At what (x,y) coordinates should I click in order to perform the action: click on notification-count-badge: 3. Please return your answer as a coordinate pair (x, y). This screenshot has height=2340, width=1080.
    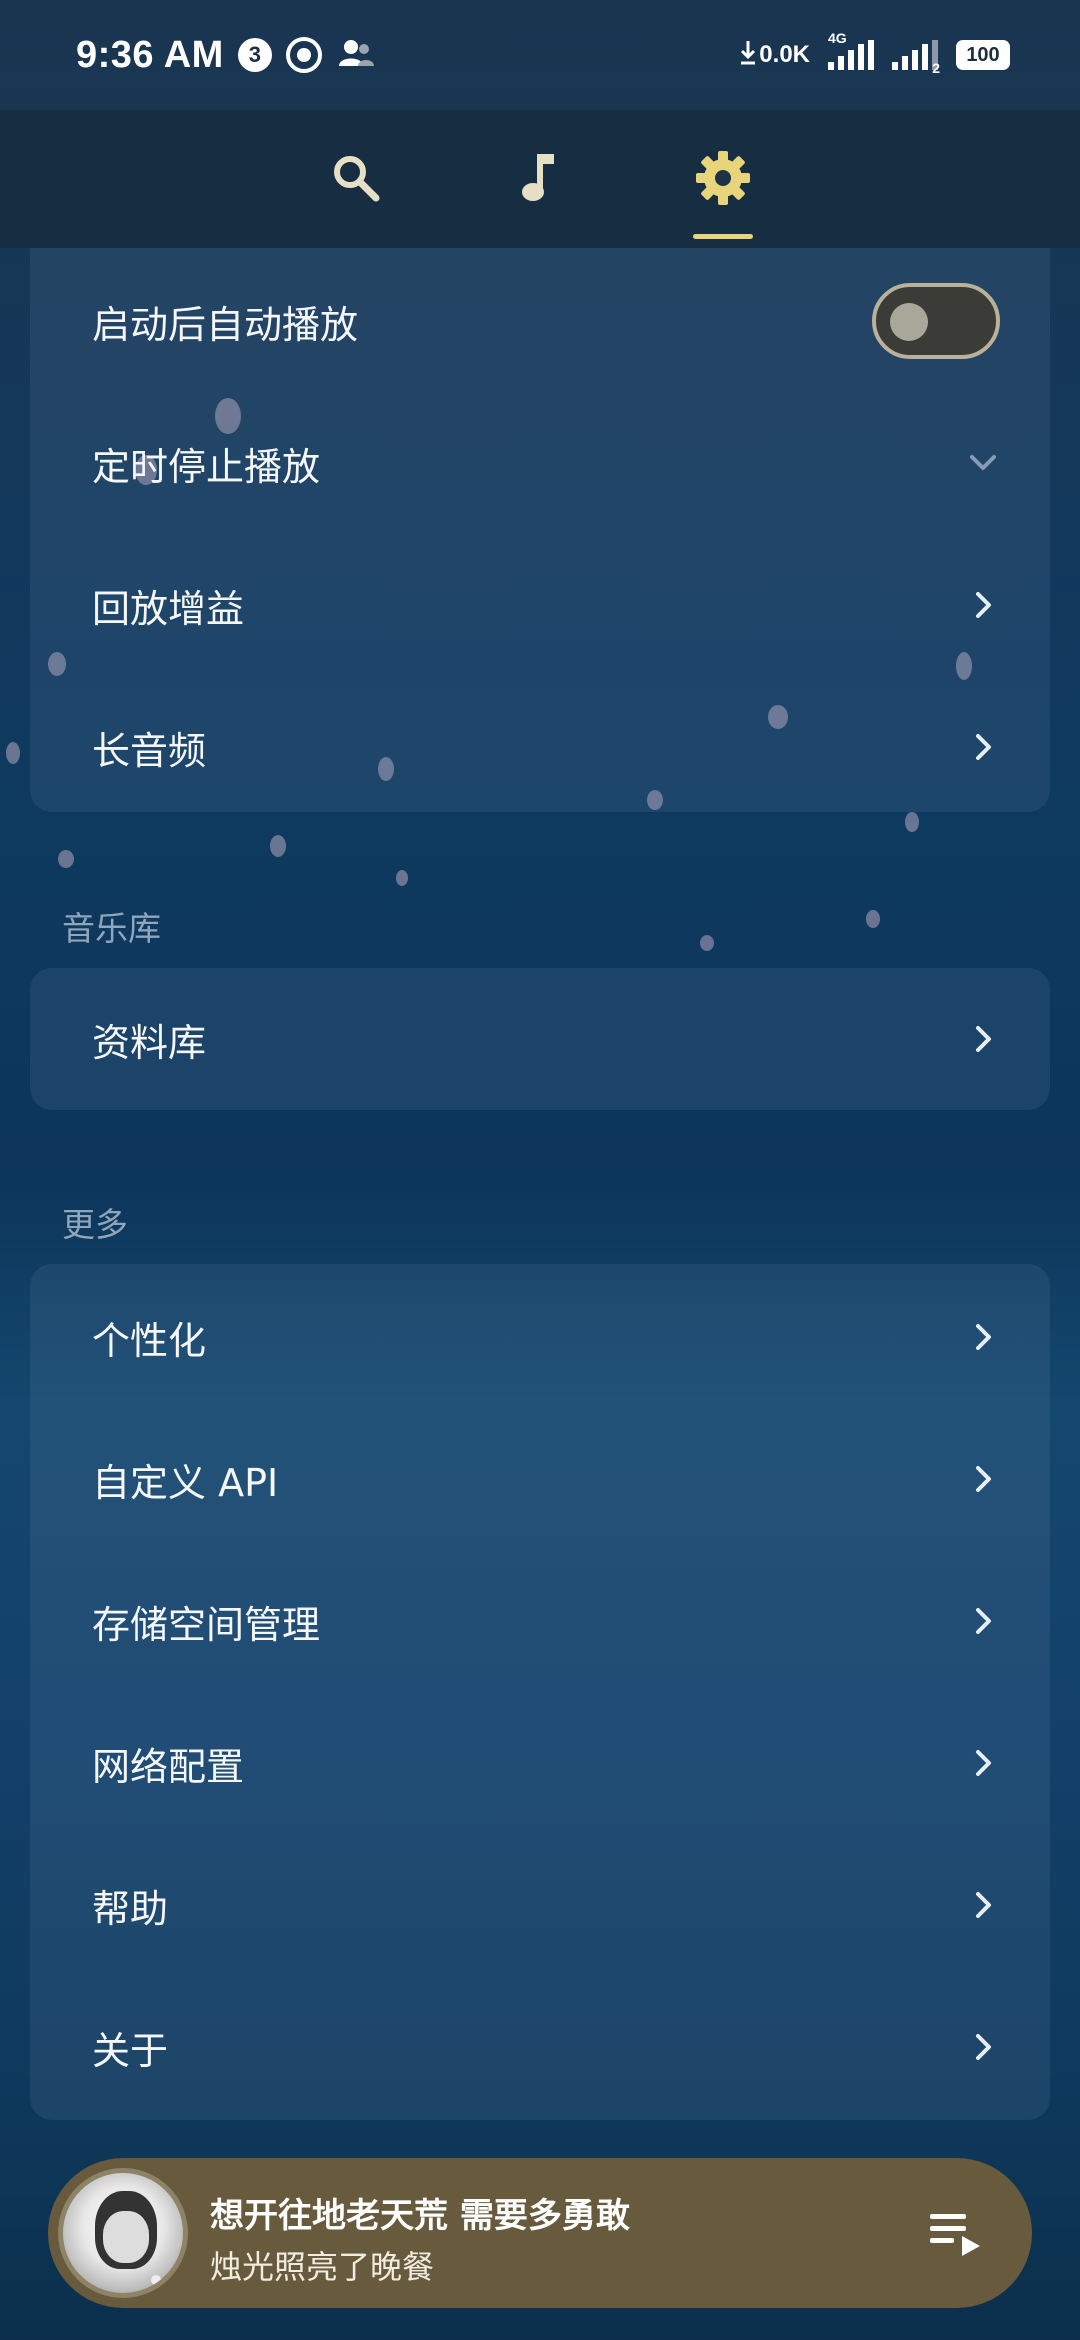
    Looking at the image, I should click on (254, 55).